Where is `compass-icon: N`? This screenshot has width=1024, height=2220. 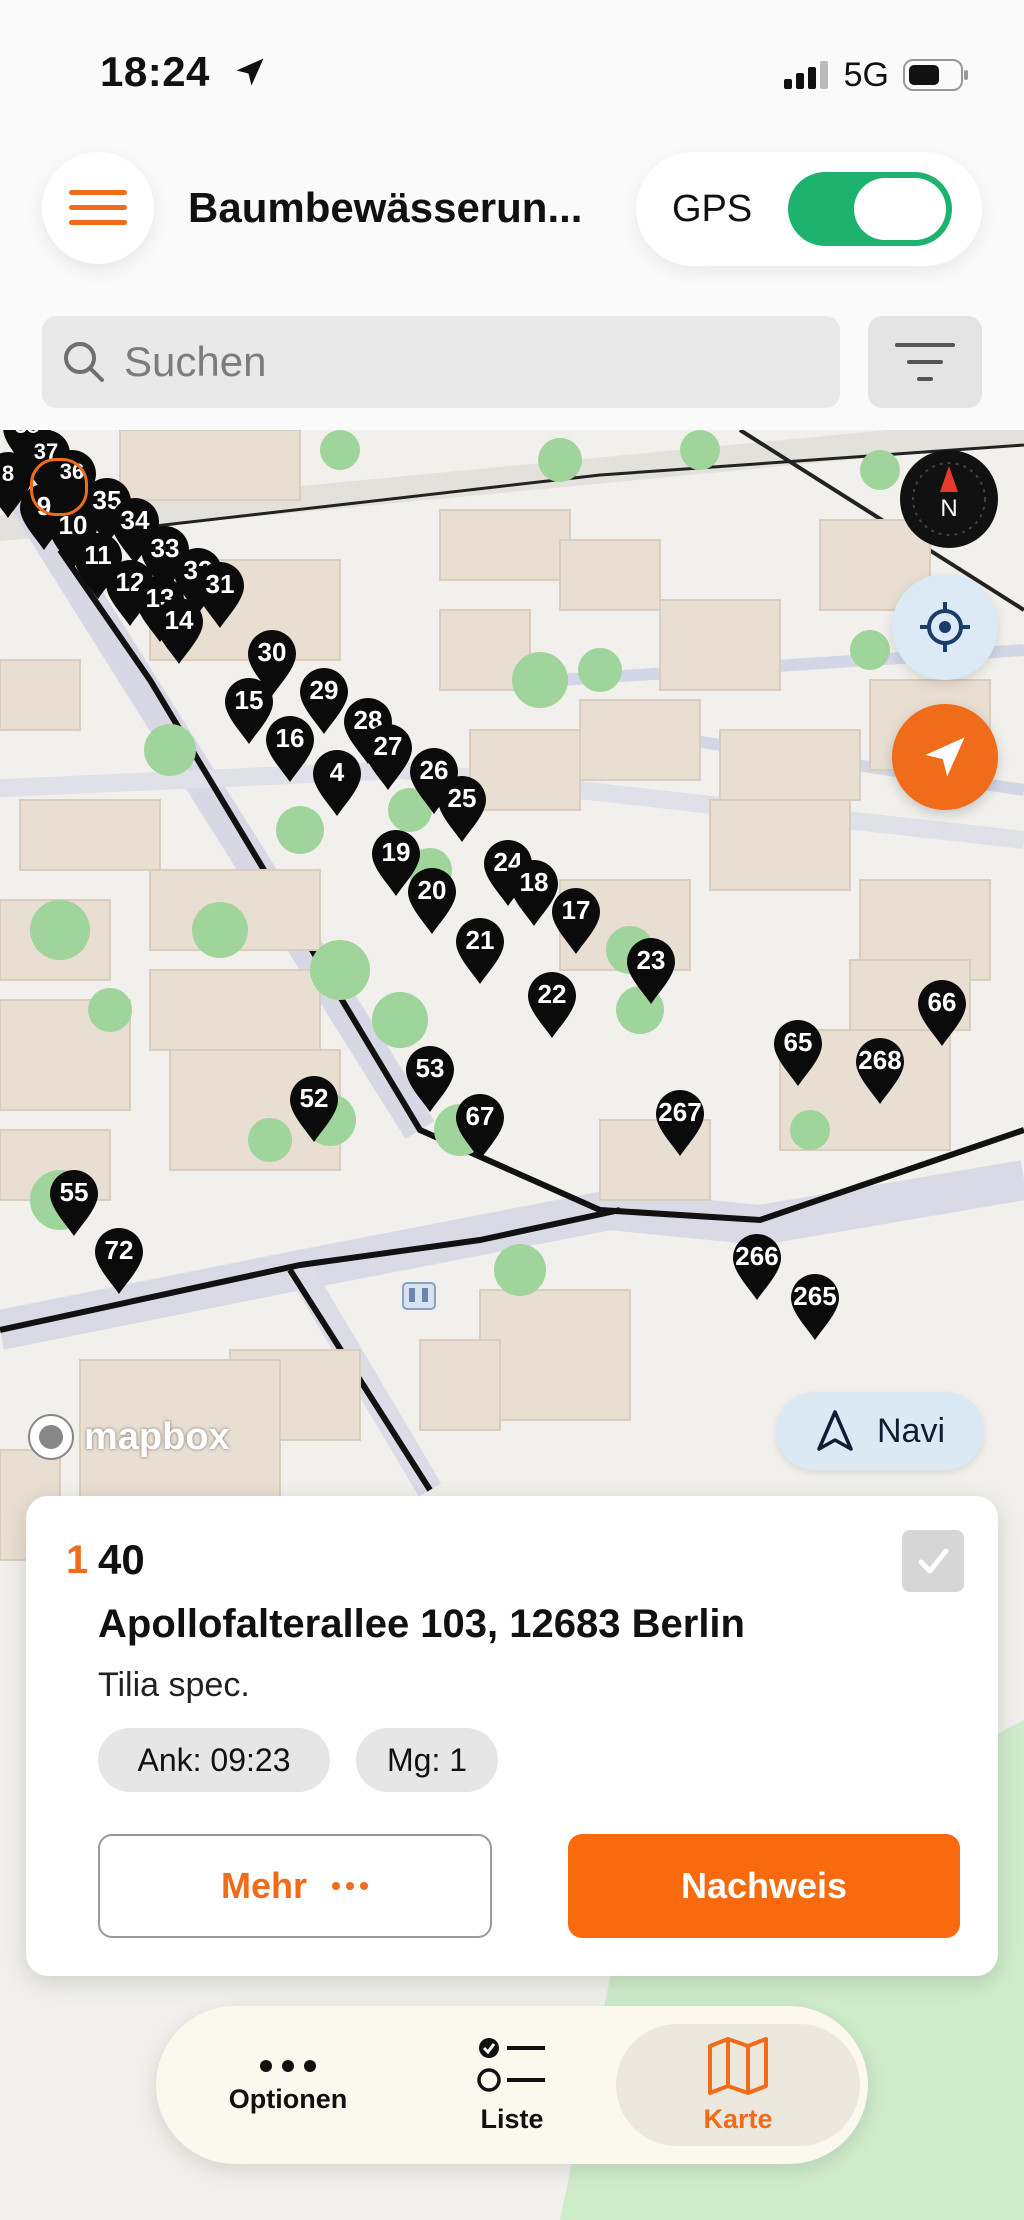
compass-icon: N is located at coordinates (949, 499).